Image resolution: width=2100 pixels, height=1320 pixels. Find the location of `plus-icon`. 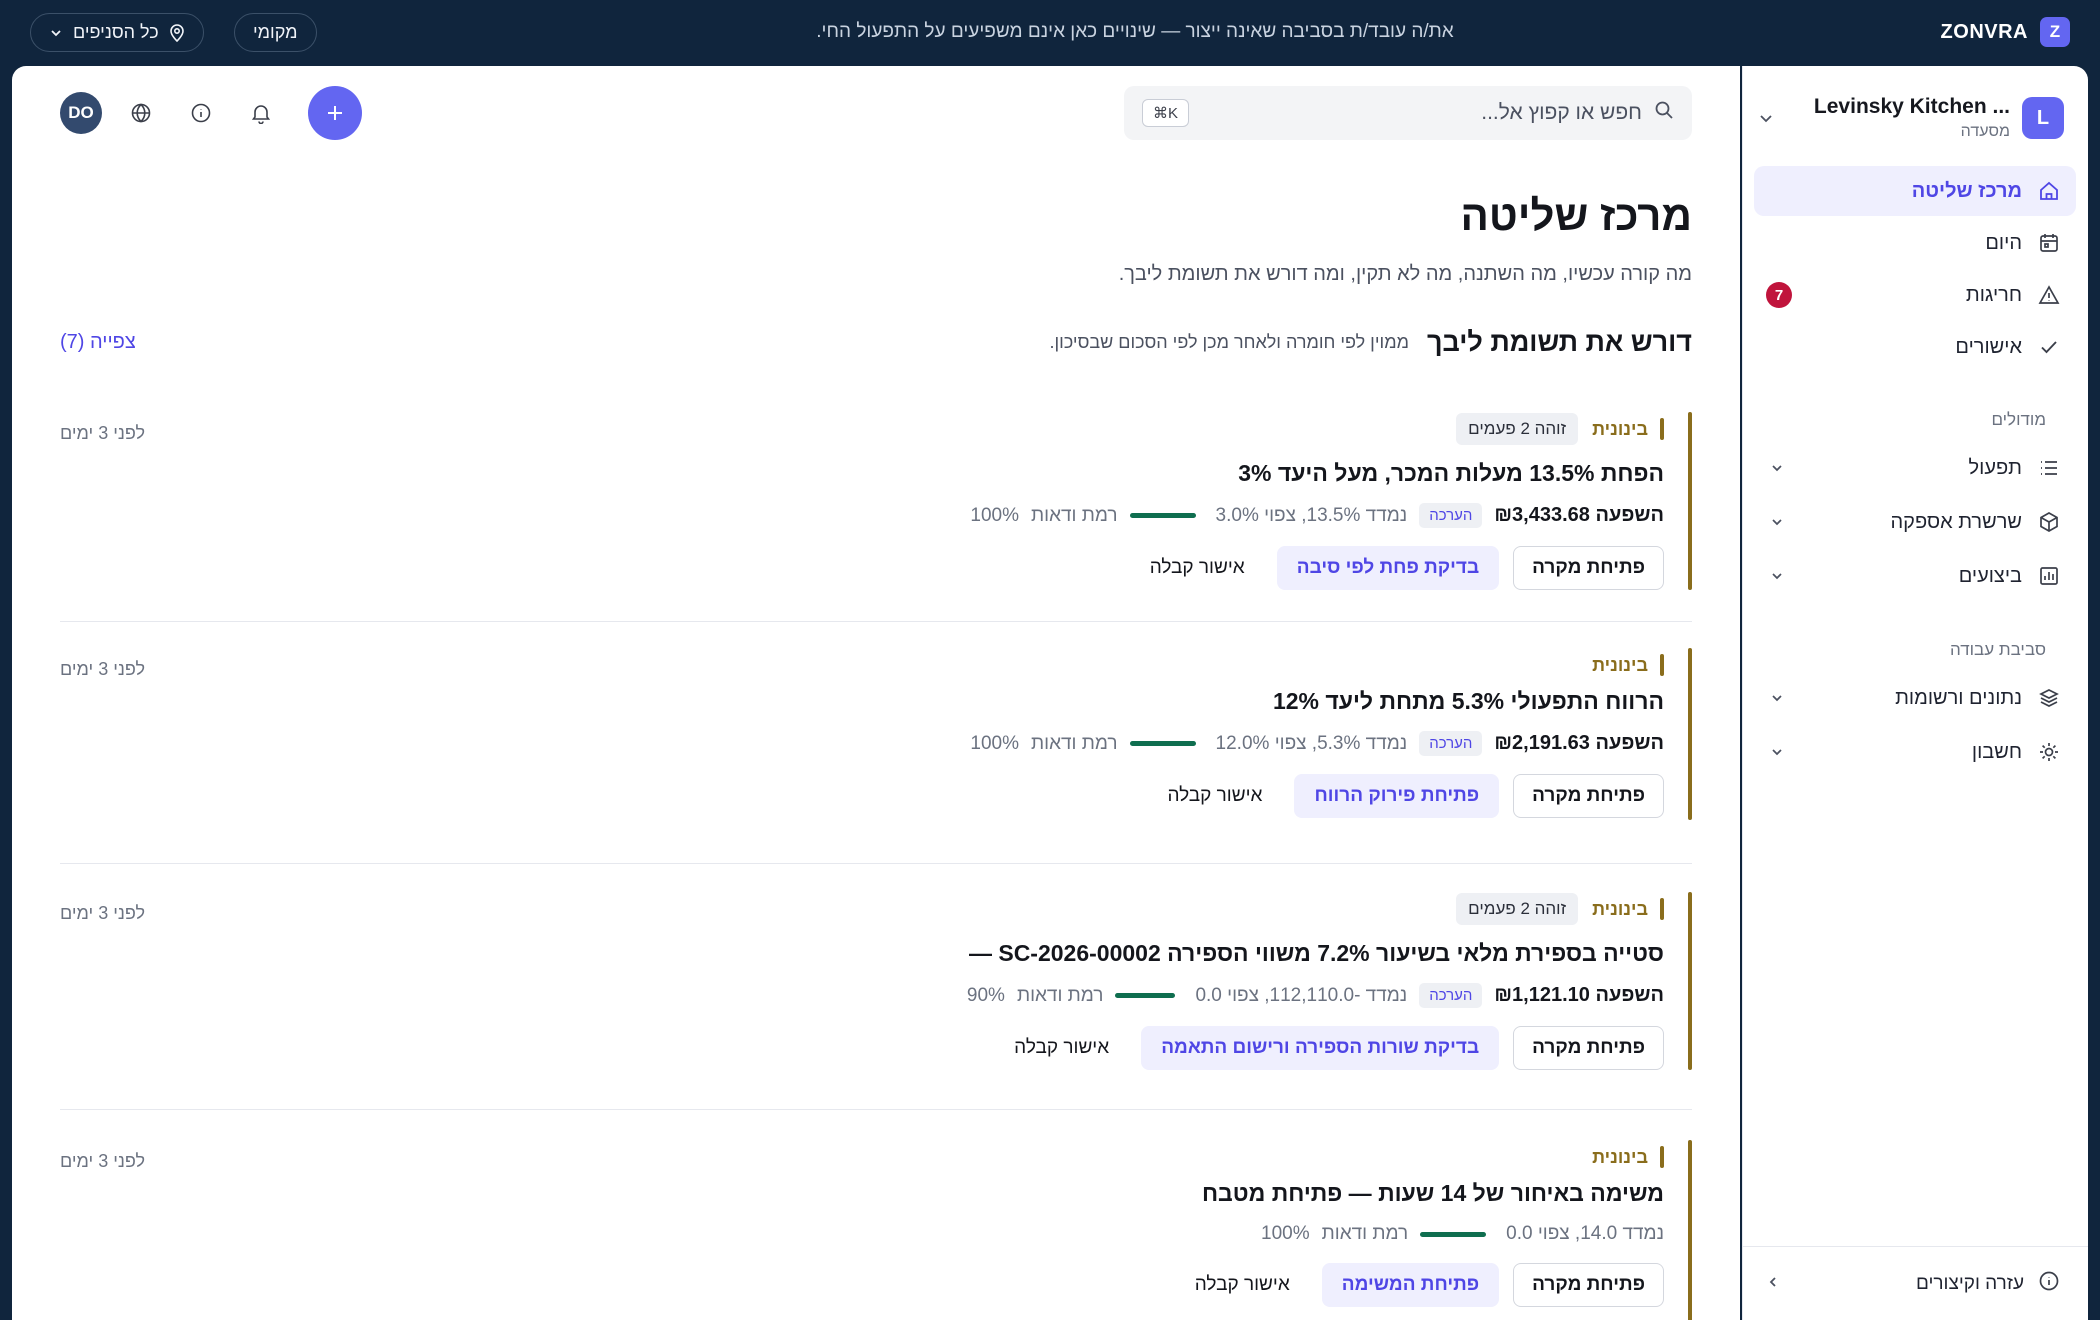

plus-icon is located at coordinates (335, 113).